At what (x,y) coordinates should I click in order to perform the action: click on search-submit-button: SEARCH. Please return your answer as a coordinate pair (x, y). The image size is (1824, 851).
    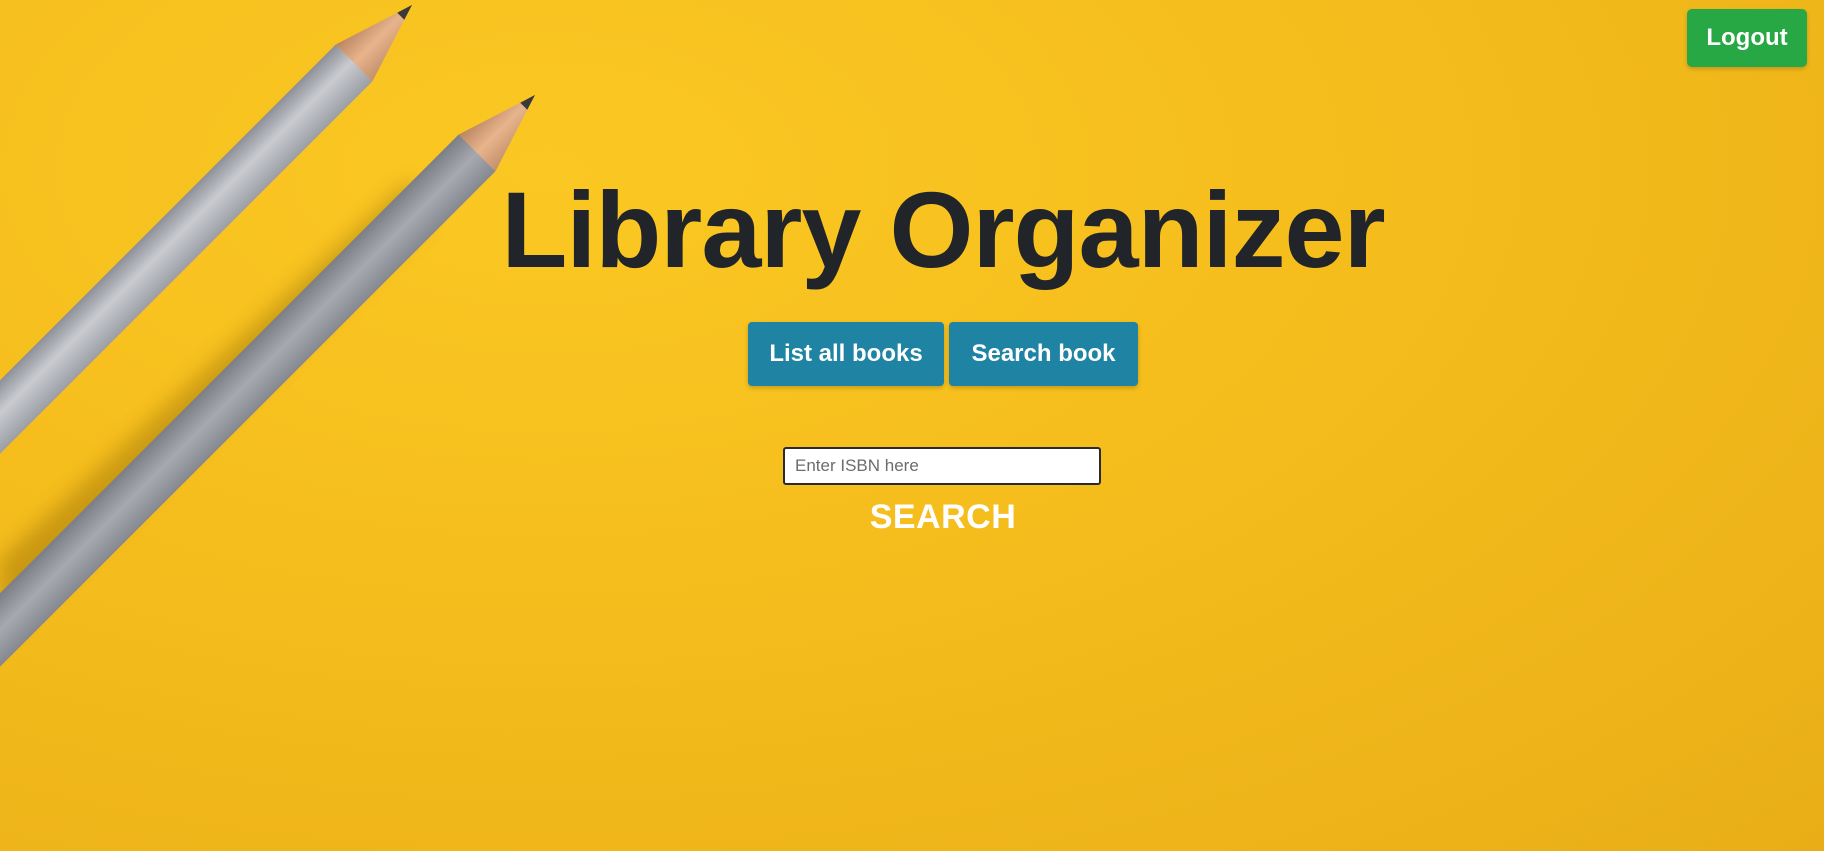
    Looking at the image, I should click on (943, 517).